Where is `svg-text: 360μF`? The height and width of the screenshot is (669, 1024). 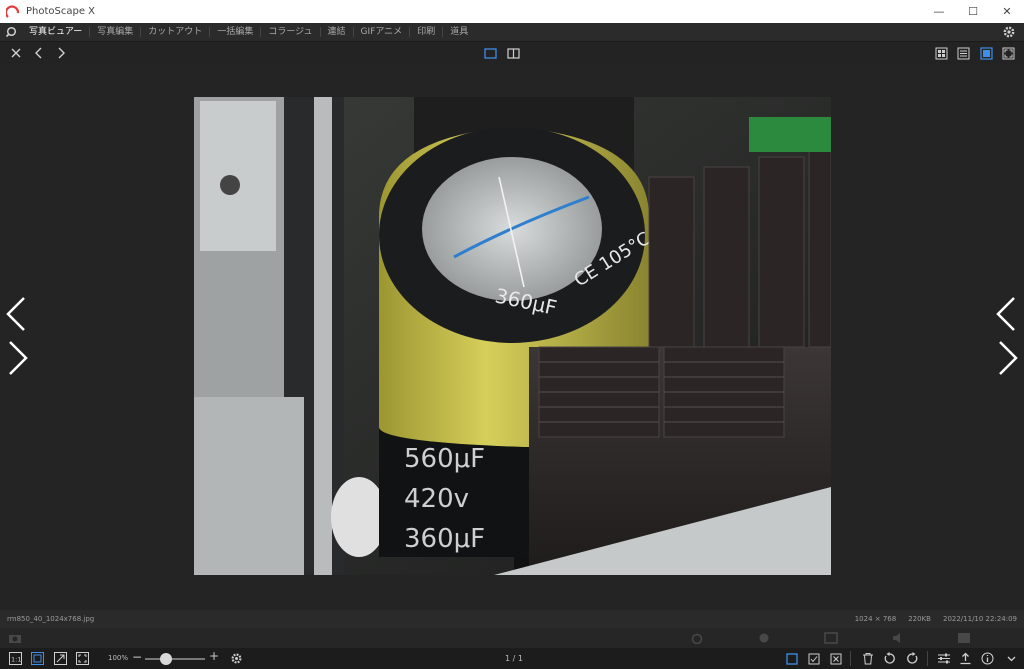
svg-text: 360μF is located at coordinates (444, 539).